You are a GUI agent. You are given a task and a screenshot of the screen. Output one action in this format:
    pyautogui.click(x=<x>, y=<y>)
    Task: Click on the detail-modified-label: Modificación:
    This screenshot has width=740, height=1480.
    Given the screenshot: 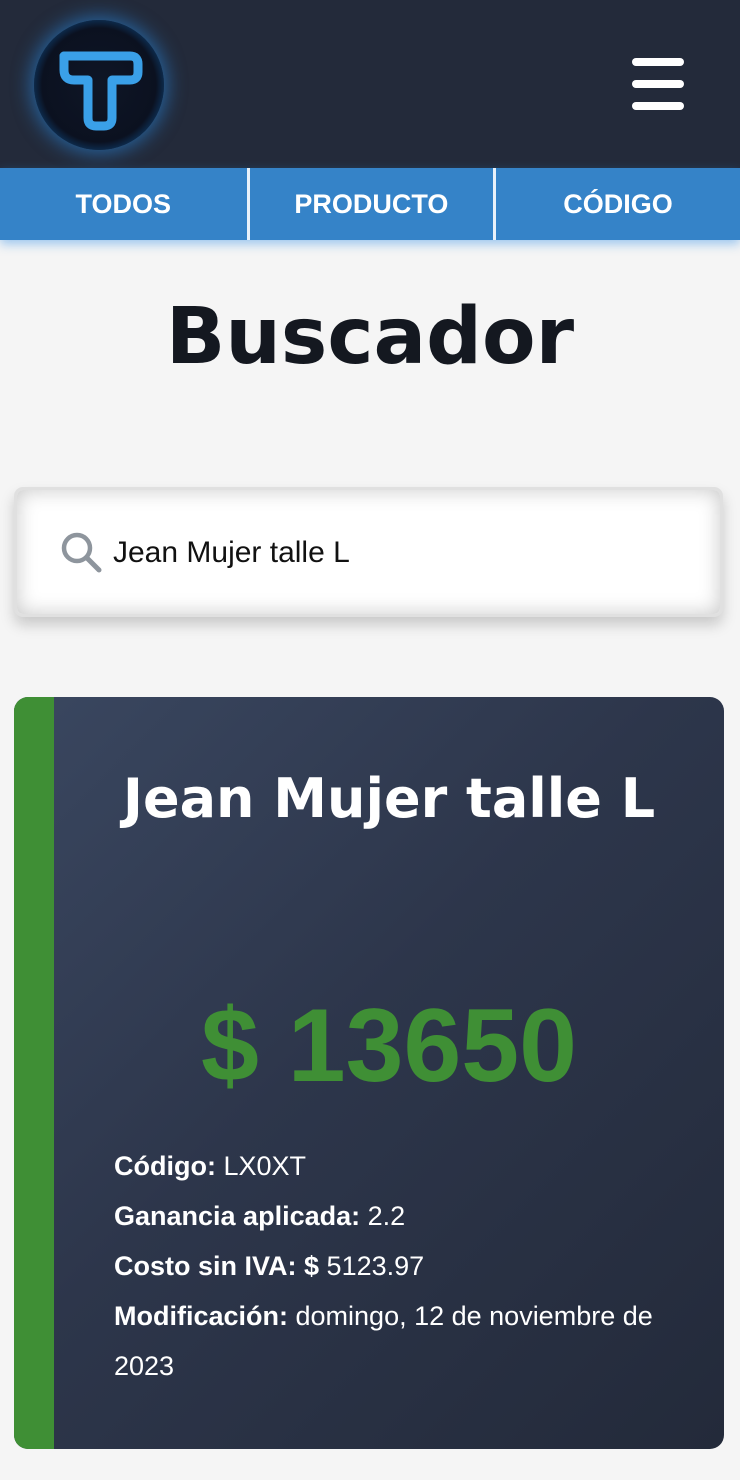 What is the action you would take?
    pyautogui.click(x=201, y=1316)
    